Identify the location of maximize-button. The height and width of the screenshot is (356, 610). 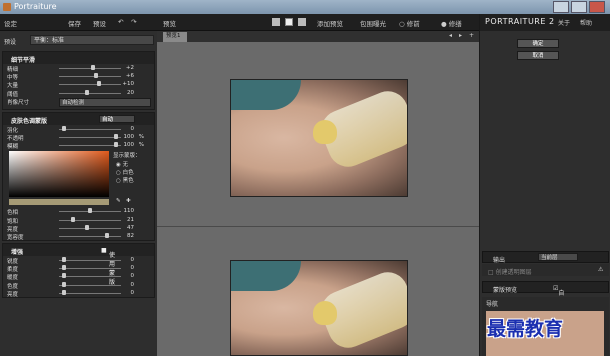
(579, 7).